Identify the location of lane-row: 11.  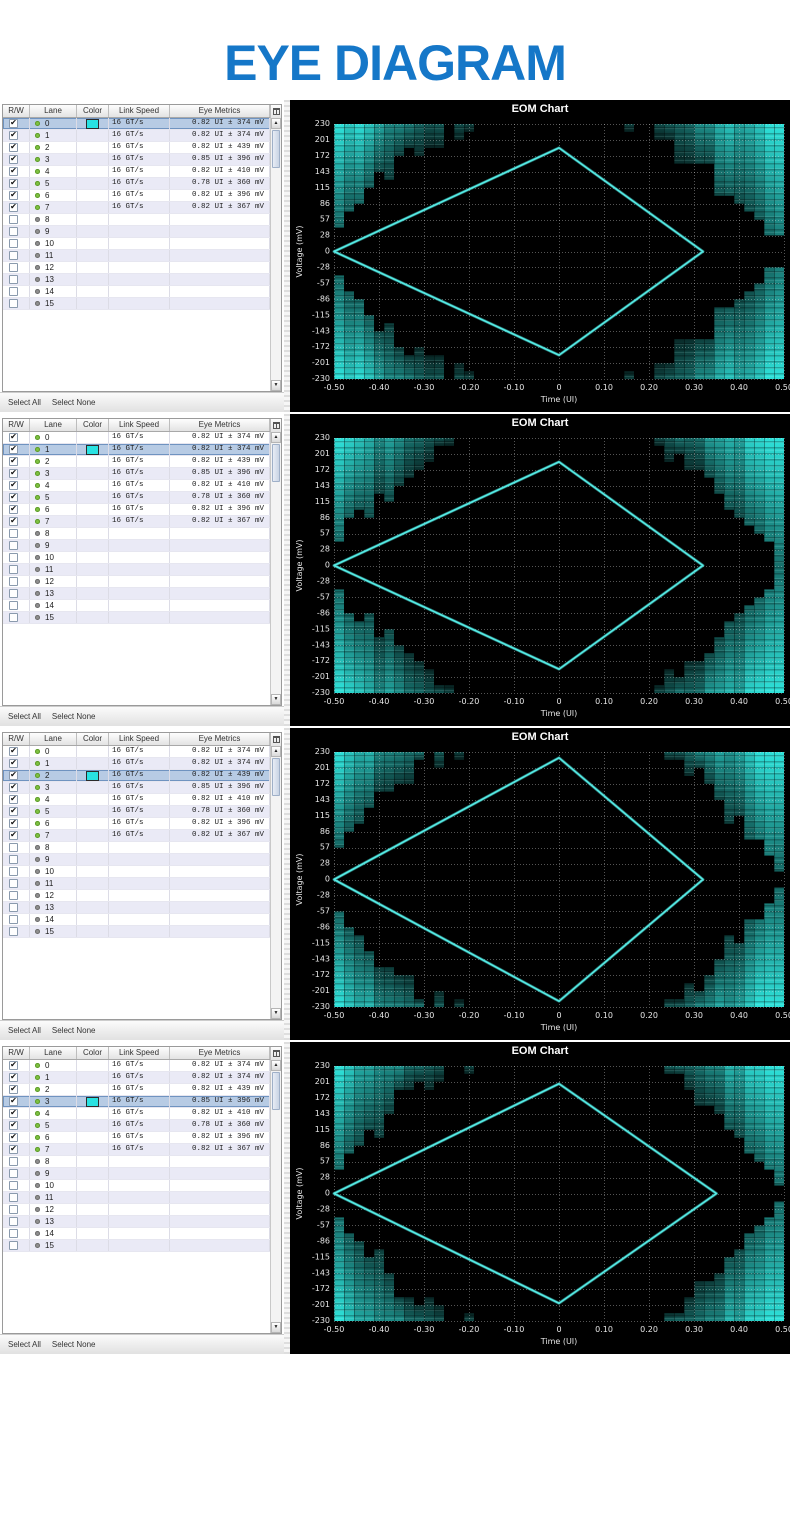
(136, 1198).